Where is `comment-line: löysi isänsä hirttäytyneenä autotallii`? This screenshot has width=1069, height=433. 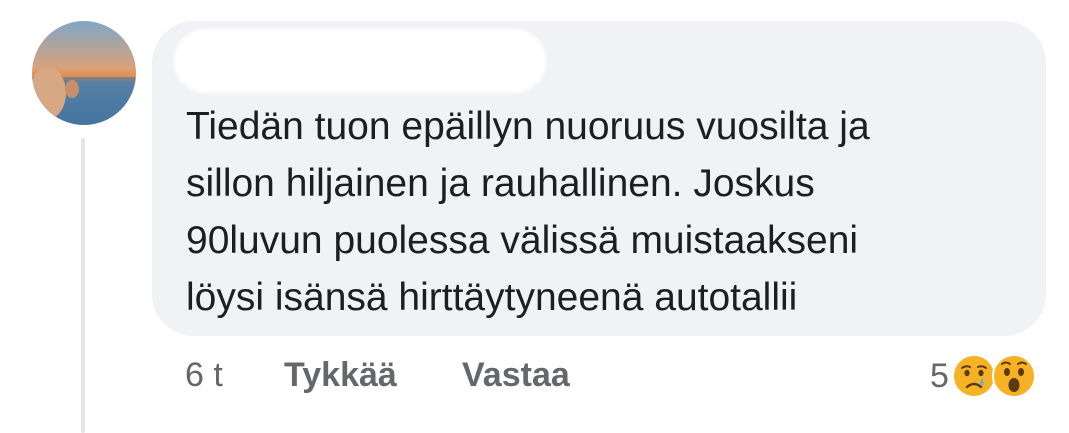 comment-line: löysi isänsä hirttäytyneenä autotallii is located at coordinates (492, 297).